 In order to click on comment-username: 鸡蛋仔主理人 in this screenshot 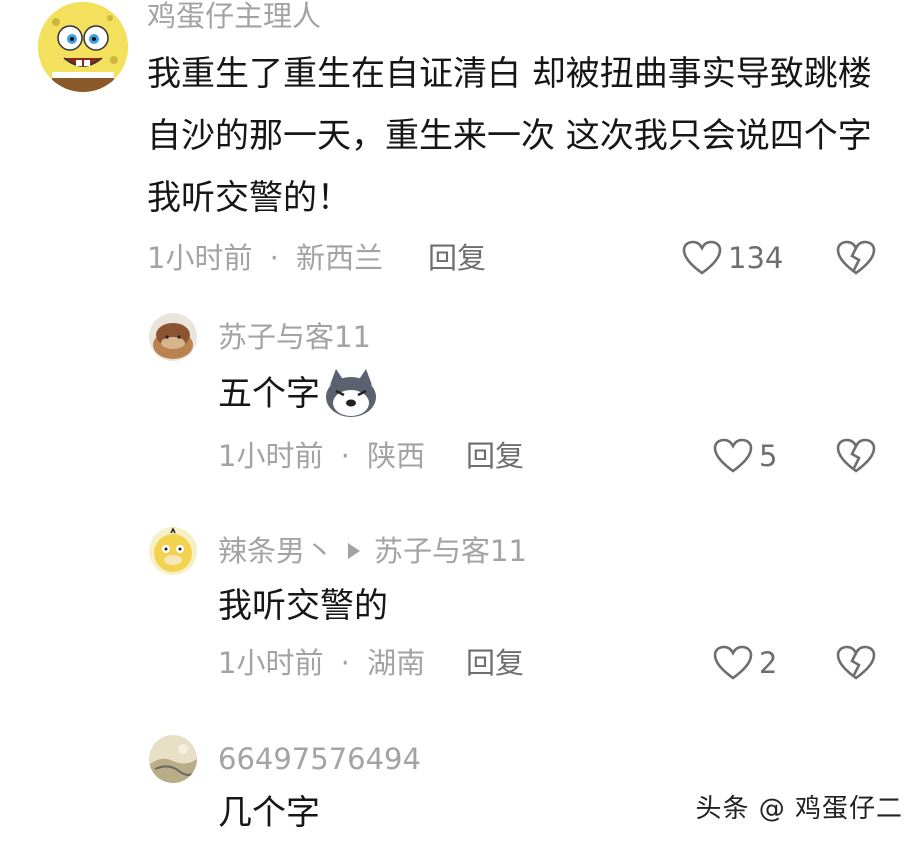, I will do `click(234, 16)`.